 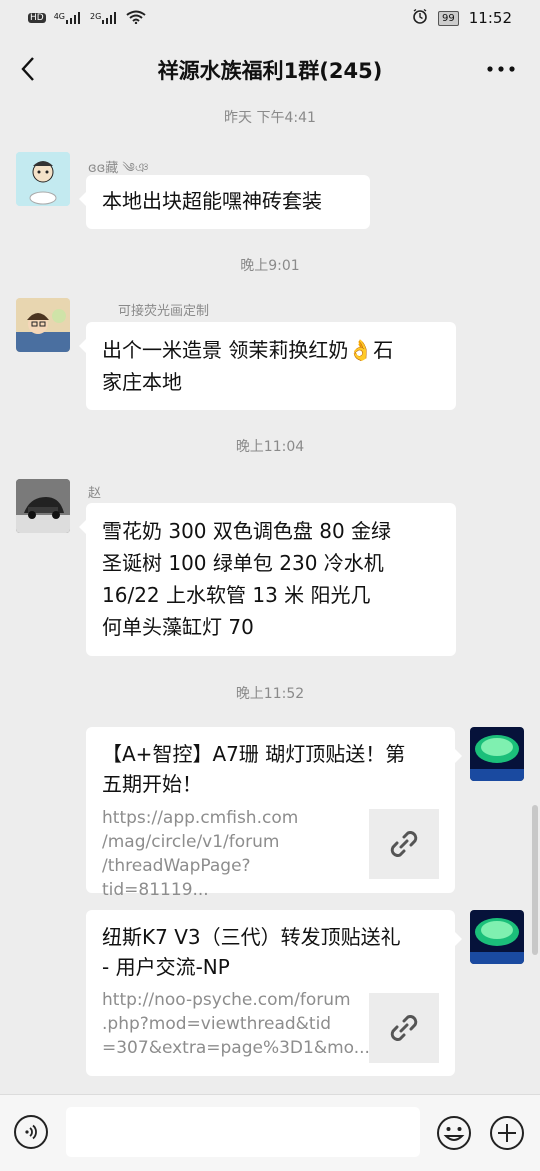 I want to click on chat-header: 祥源水族福利1群(245), so click(x=270, y=70).